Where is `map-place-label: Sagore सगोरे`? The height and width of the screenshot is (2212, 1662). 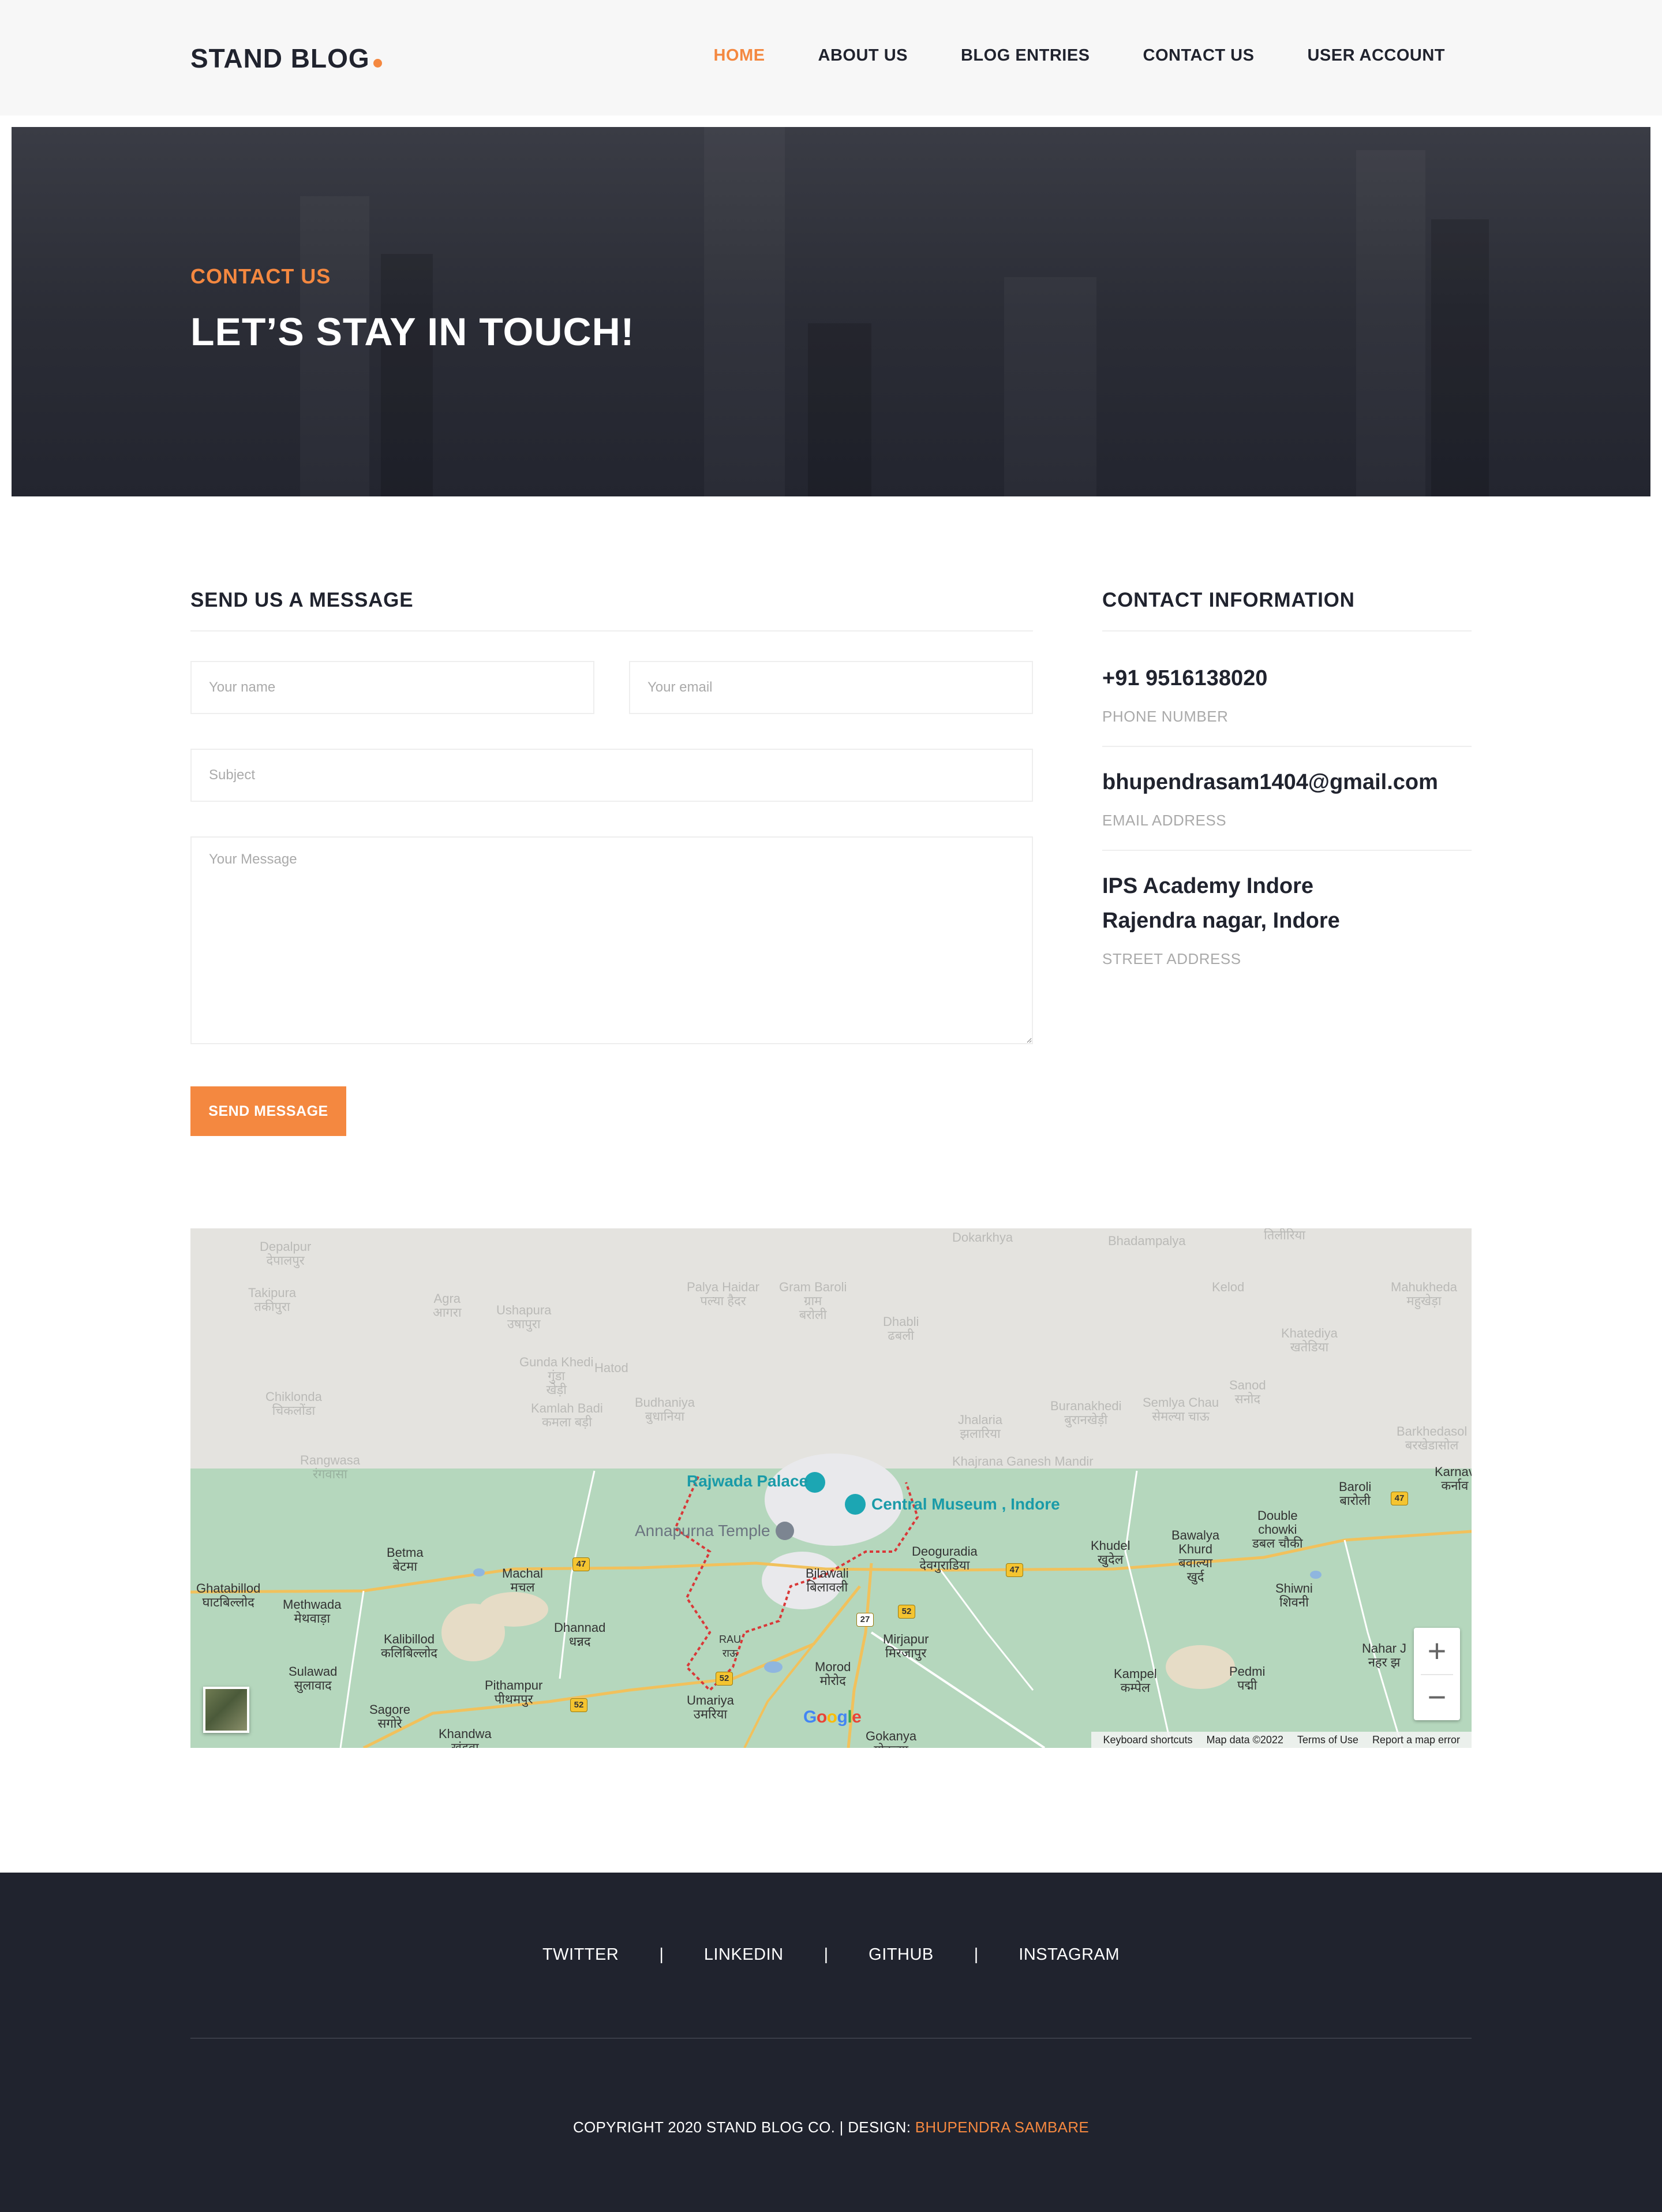 map-place-label: Sagore सगोरे is located at coordinates (389, 1717).